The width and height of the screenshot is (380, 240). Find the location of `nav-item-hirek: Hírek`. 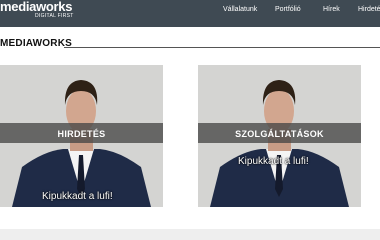

nav-item-hirek: Hírek is located at coordinates (331, 10).